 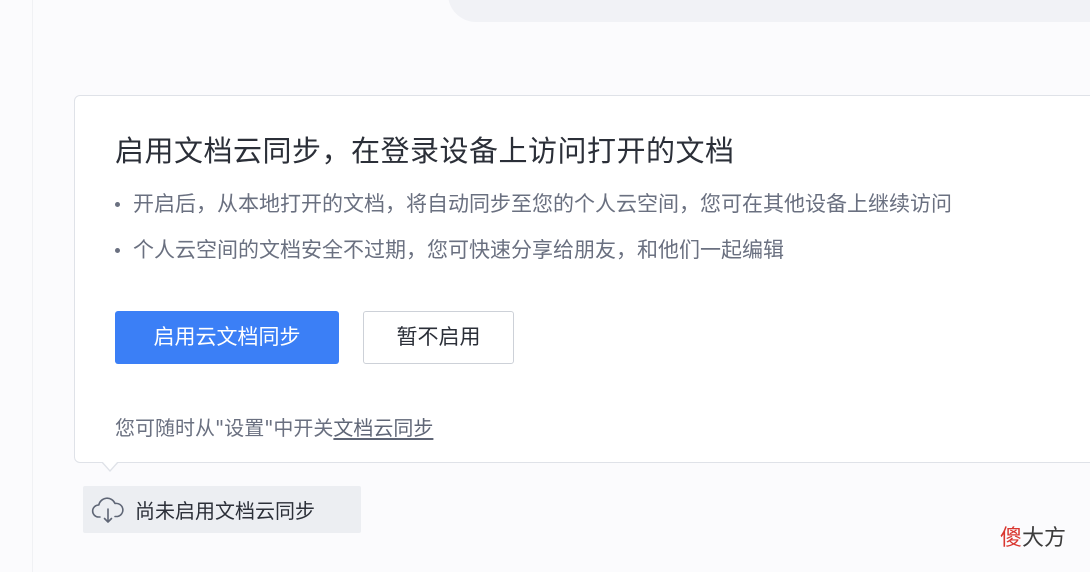 What do you see at coordinates (32, 286) in the screenshot?
I see `left-divider` at bounding box center [32, 286].